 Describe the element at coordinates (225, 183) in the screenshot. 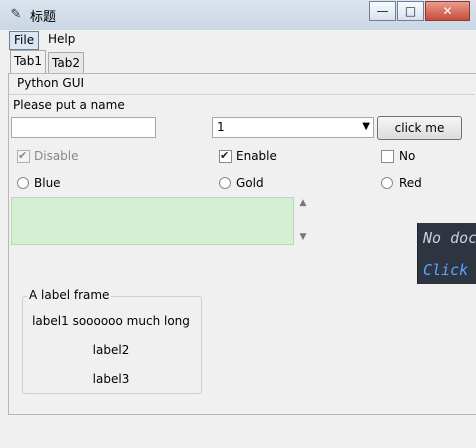

I see `gold-radio` at that location.